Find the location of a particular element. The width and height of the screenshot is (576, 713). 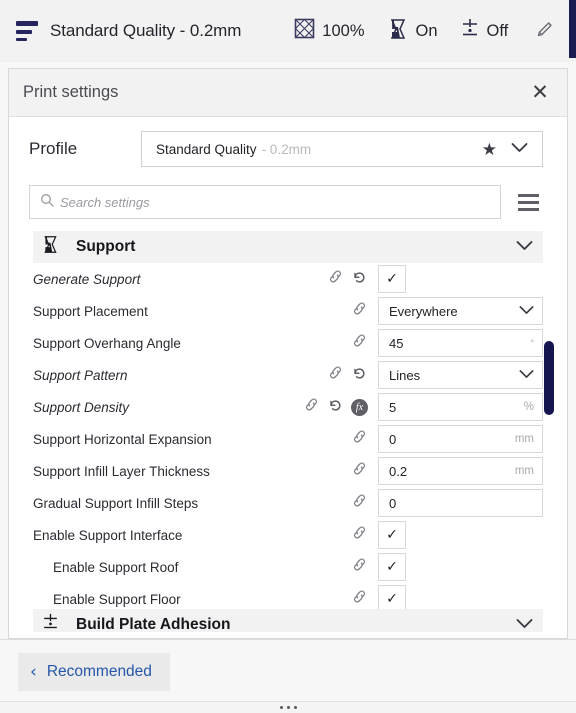

setting-control: 0.2 mm is located at coordinates (460, 471).